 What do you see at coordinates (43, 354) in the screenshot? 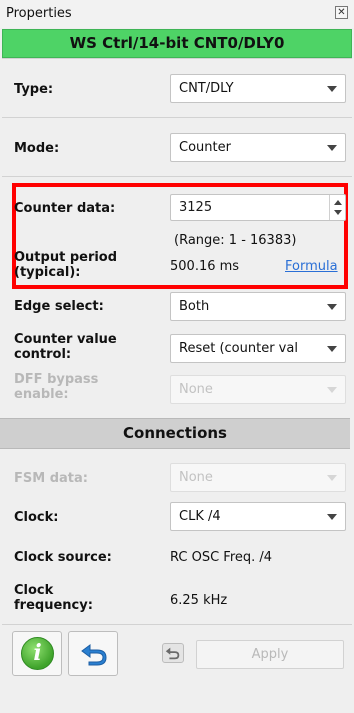
I see `counter-value-control-label-line2: control:` at bounding box center [43, 354].